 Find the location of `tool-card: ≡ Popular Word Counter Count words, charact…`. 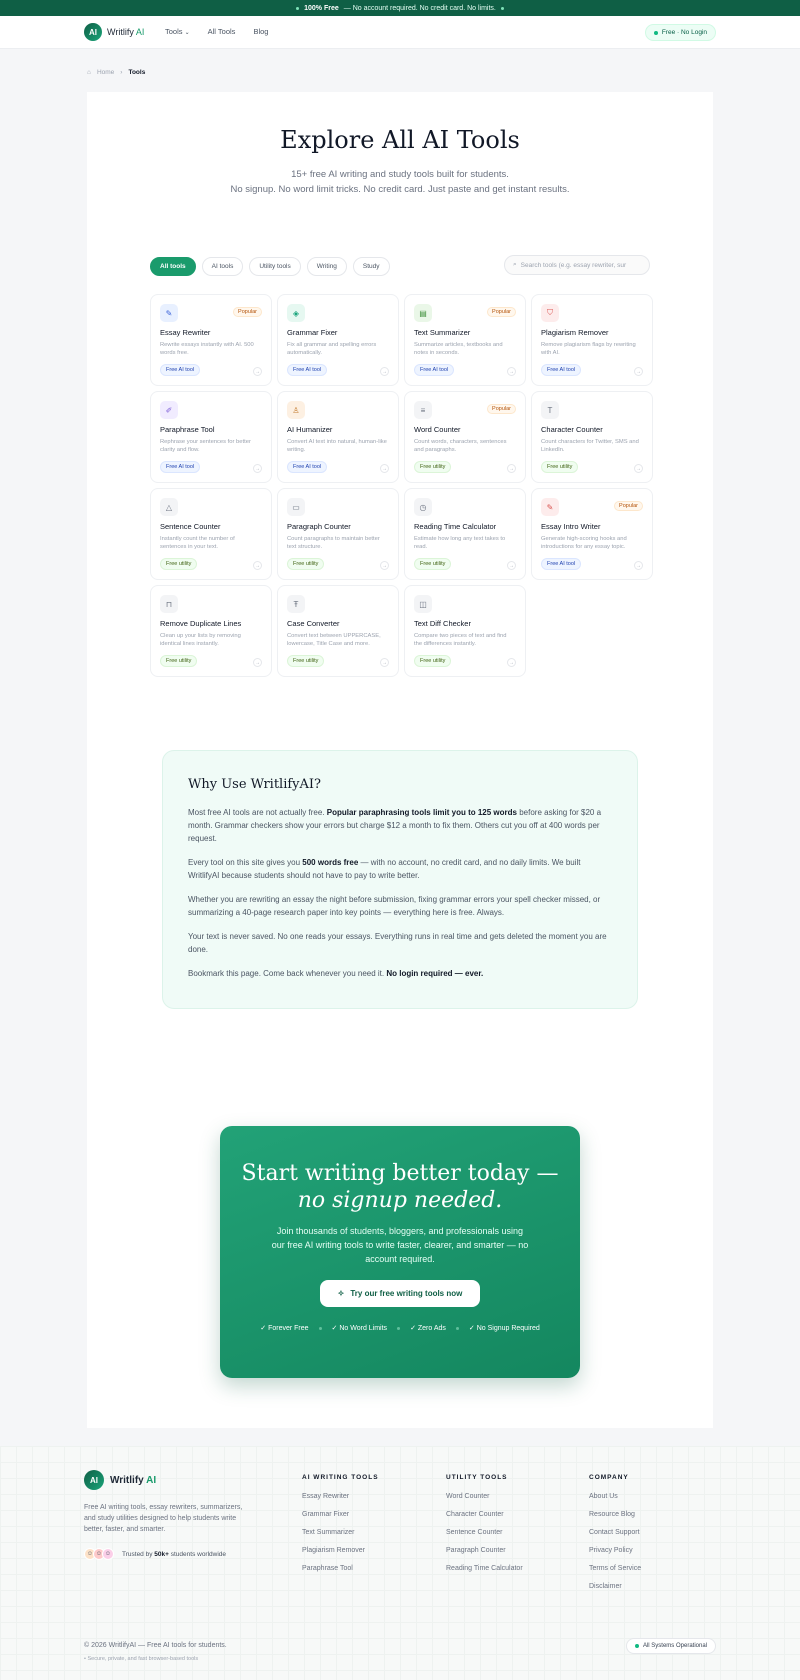

tool-card: ≡ Popular Word Counter Count words, charact… is located at coordinates (465, 437).